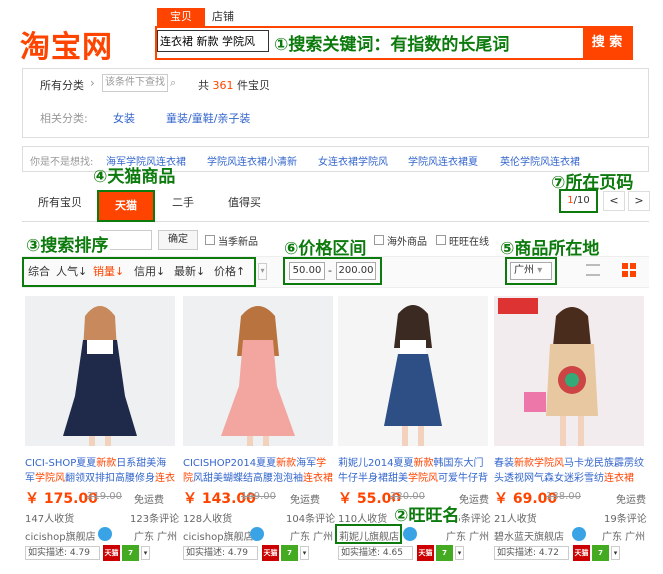 Image resolution: width=663 pixels, height=574 pixels. What do you see at coordinates (531, 271) in the screenshot?
I see `location-select: 广州 ▾` at bounding box center [531, 271].